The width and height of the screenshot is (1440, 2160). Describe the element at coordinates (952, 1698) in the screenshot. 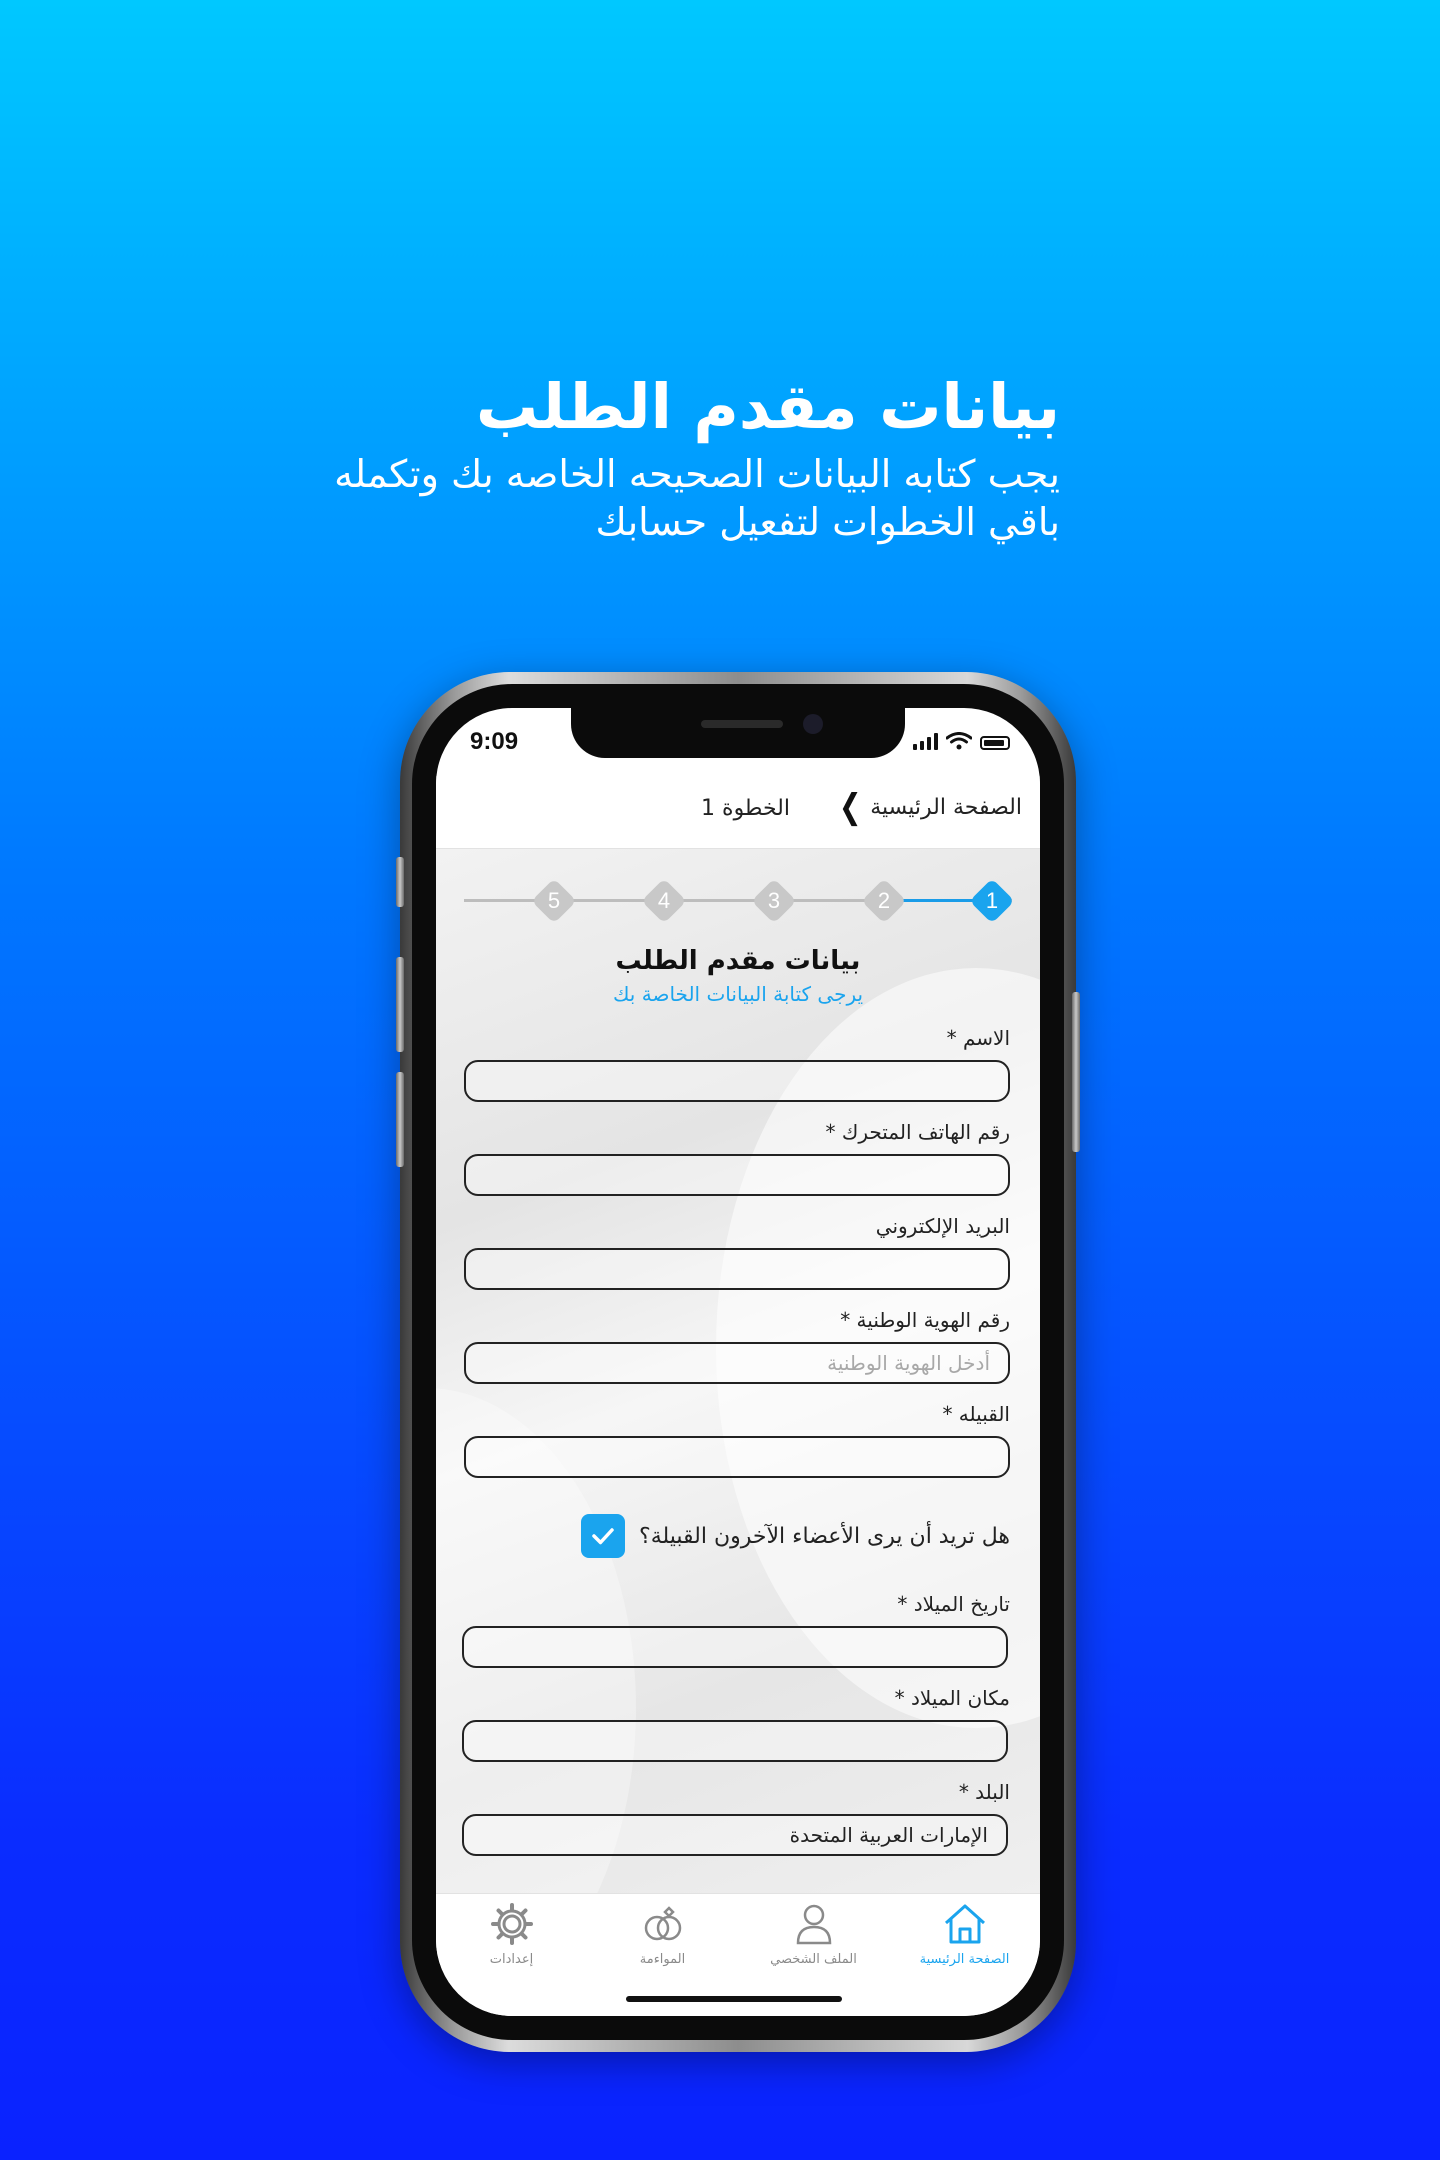

I see `birth-place-label: مكان الميلاد *` at that location.